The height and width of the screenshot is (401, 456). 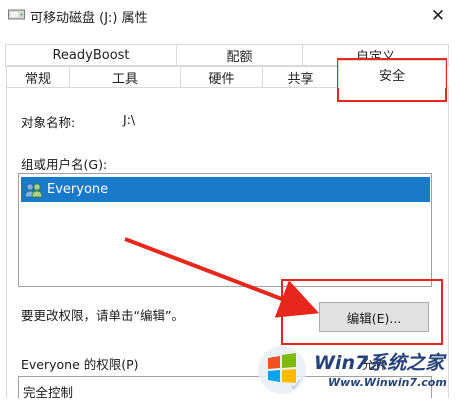 I want to click on tab-security: 安全, so click(x=392, y=74).